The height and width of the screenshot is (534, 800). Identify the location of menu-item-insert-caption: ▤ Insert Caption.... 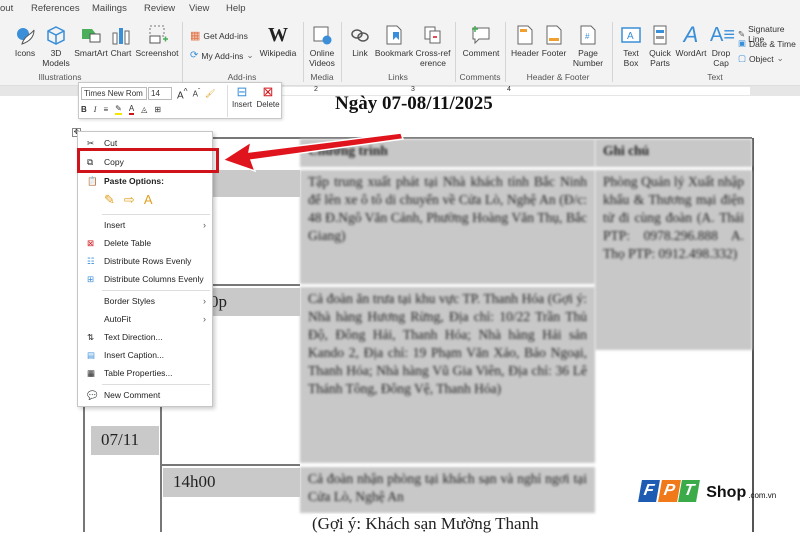
(145, 355).